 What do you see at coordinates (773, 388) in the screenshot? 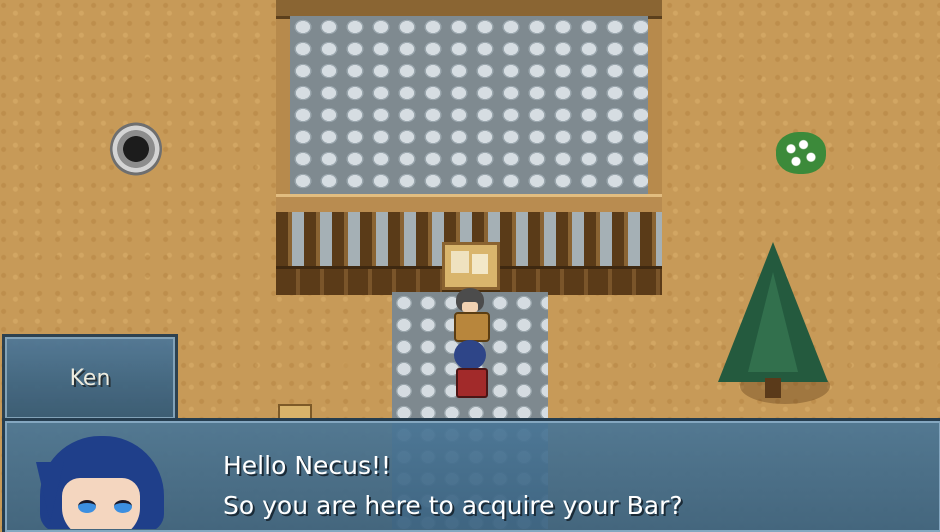
I see `tree-trunk` at bounding box center [773, 388].